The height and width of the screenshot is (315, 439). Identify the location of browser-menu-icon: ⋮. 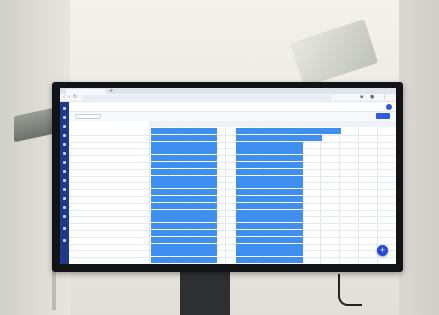
(384, 97).